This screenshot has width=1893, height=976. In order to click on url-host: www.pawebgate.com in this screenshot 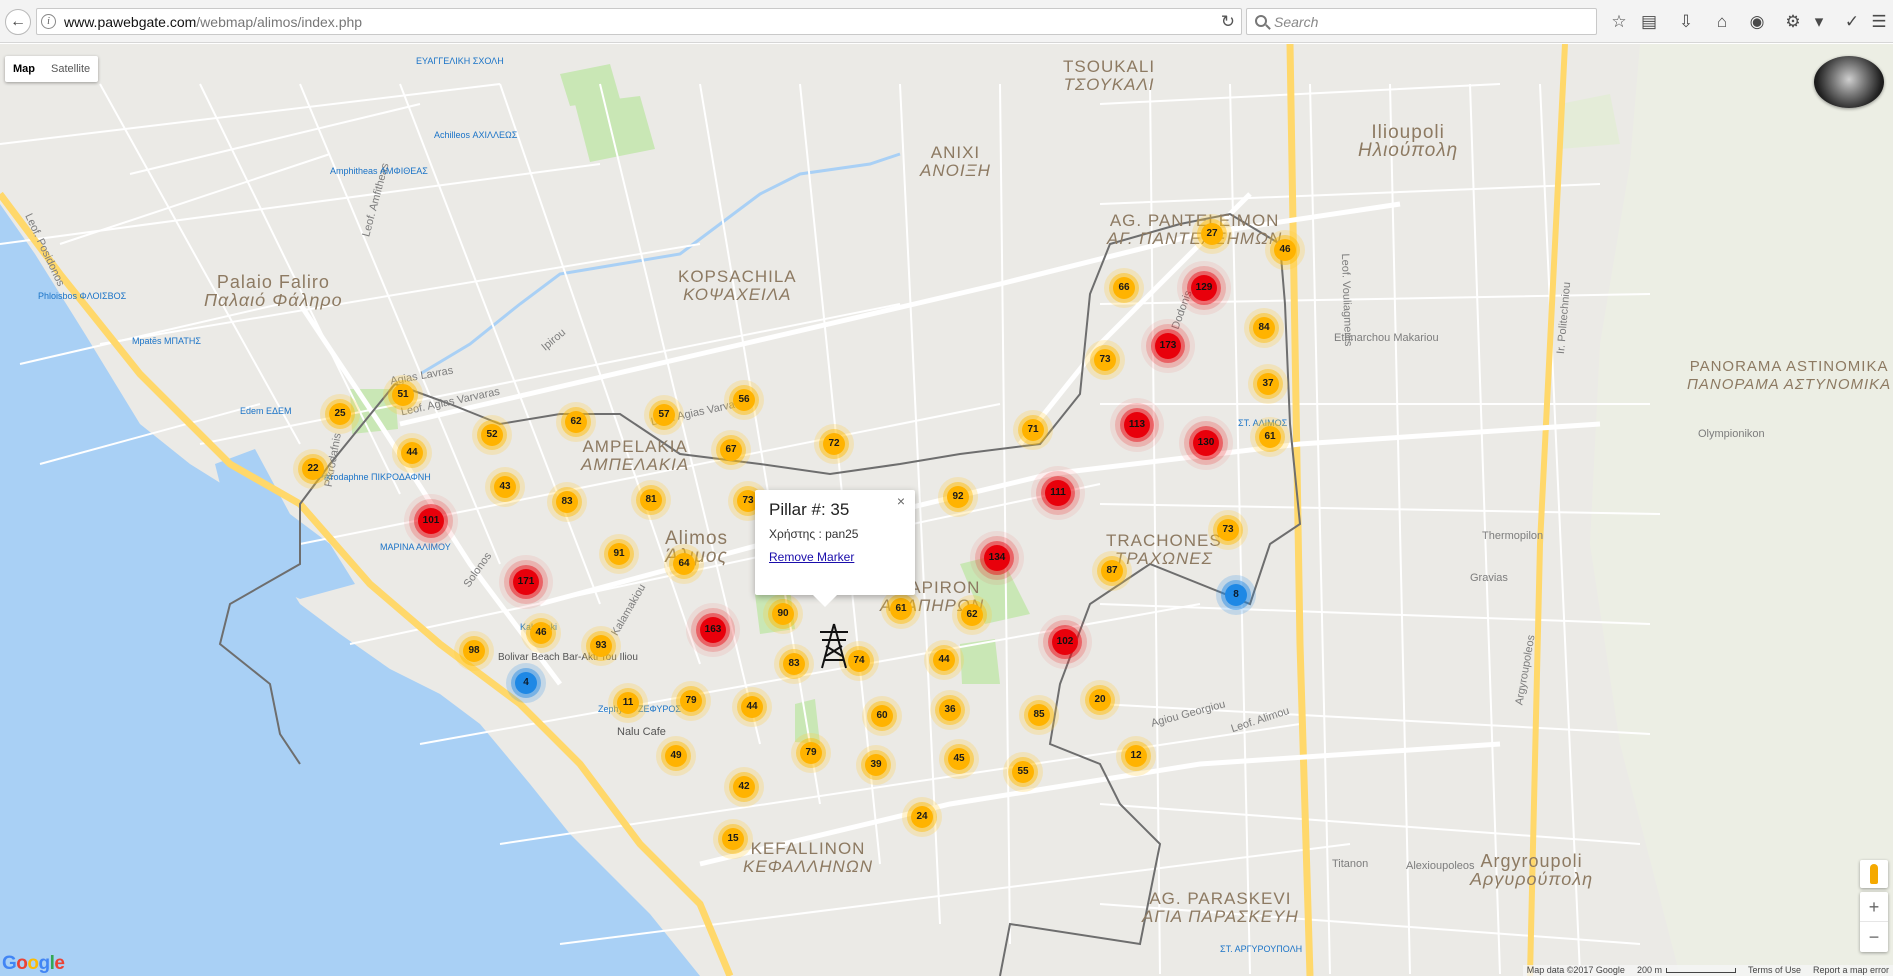, I will do `click(130, 22)`.